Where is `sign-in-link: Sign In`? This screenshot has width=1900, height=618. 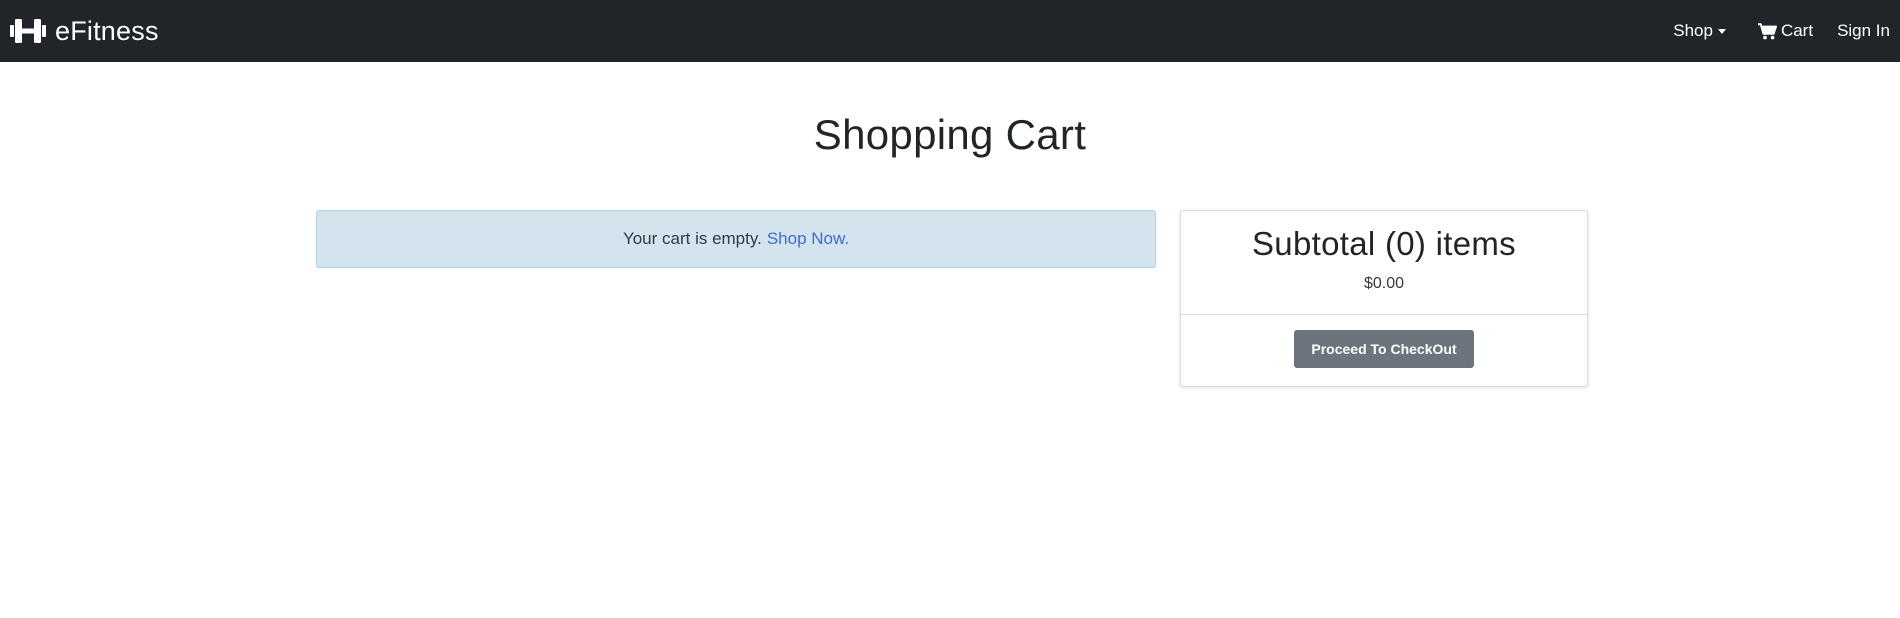 sign-in-link: Sign In is located at coordinates (1863, 31).